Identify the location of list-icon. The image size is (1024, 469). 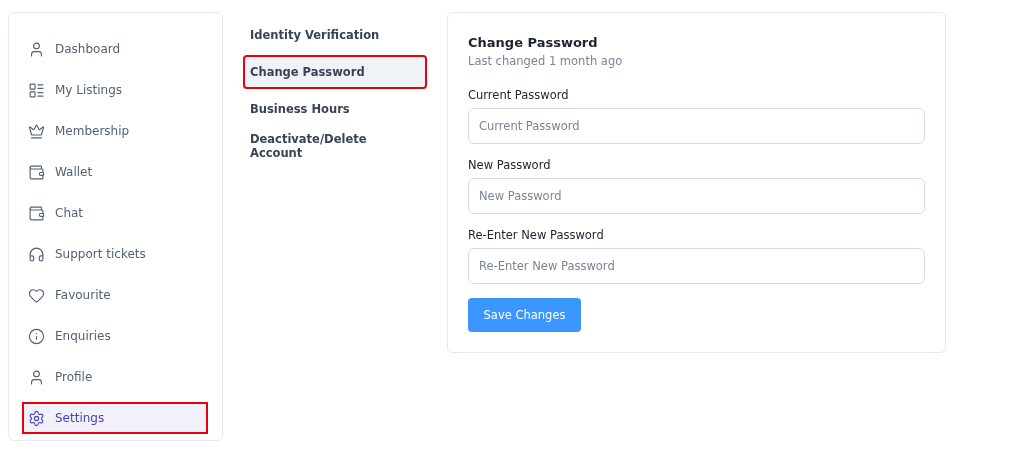
(36, 90).